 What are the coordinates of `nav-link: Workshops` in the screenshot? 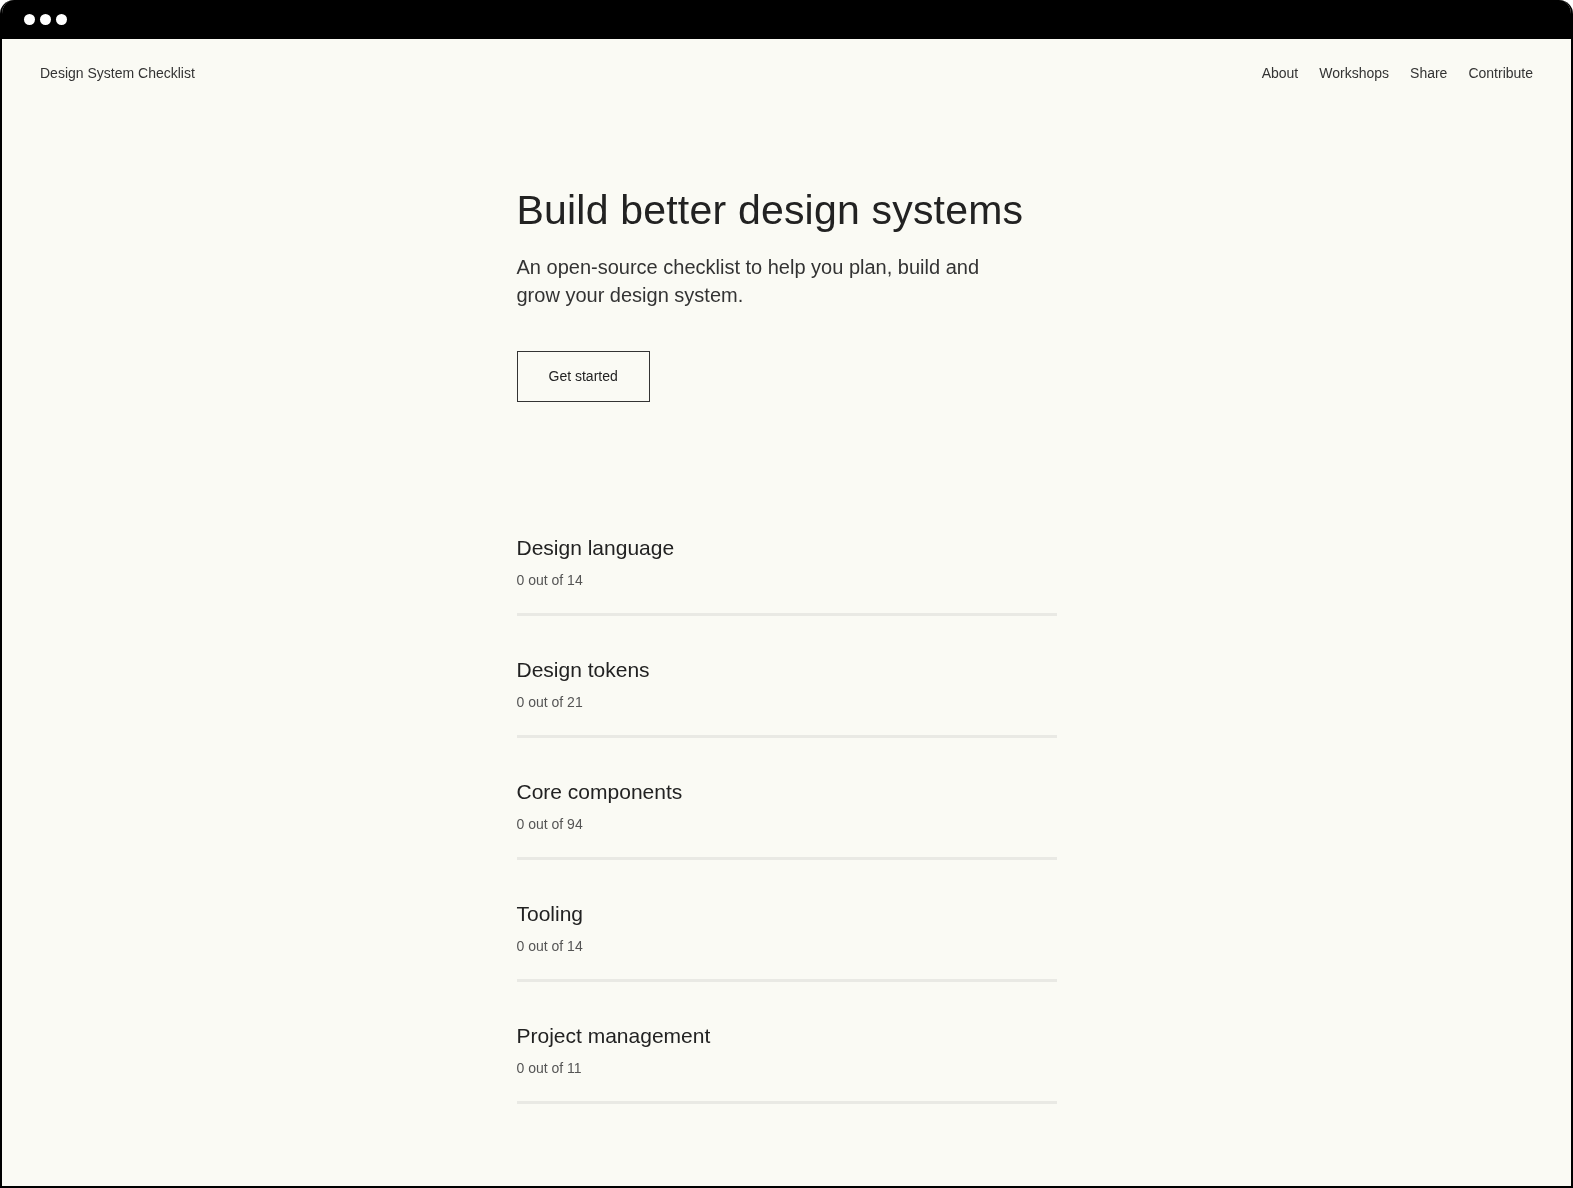 It's located at (1354, 73).